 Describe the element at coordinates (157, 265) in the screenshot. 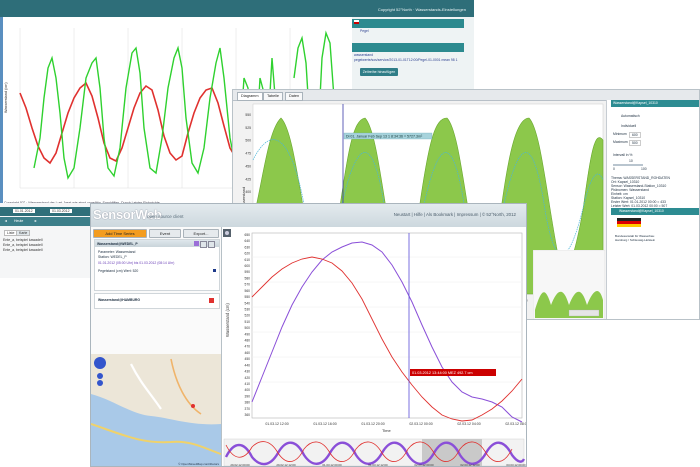

I see `series-card: Wasserstand@WEDEL_P Parameter` at that location.